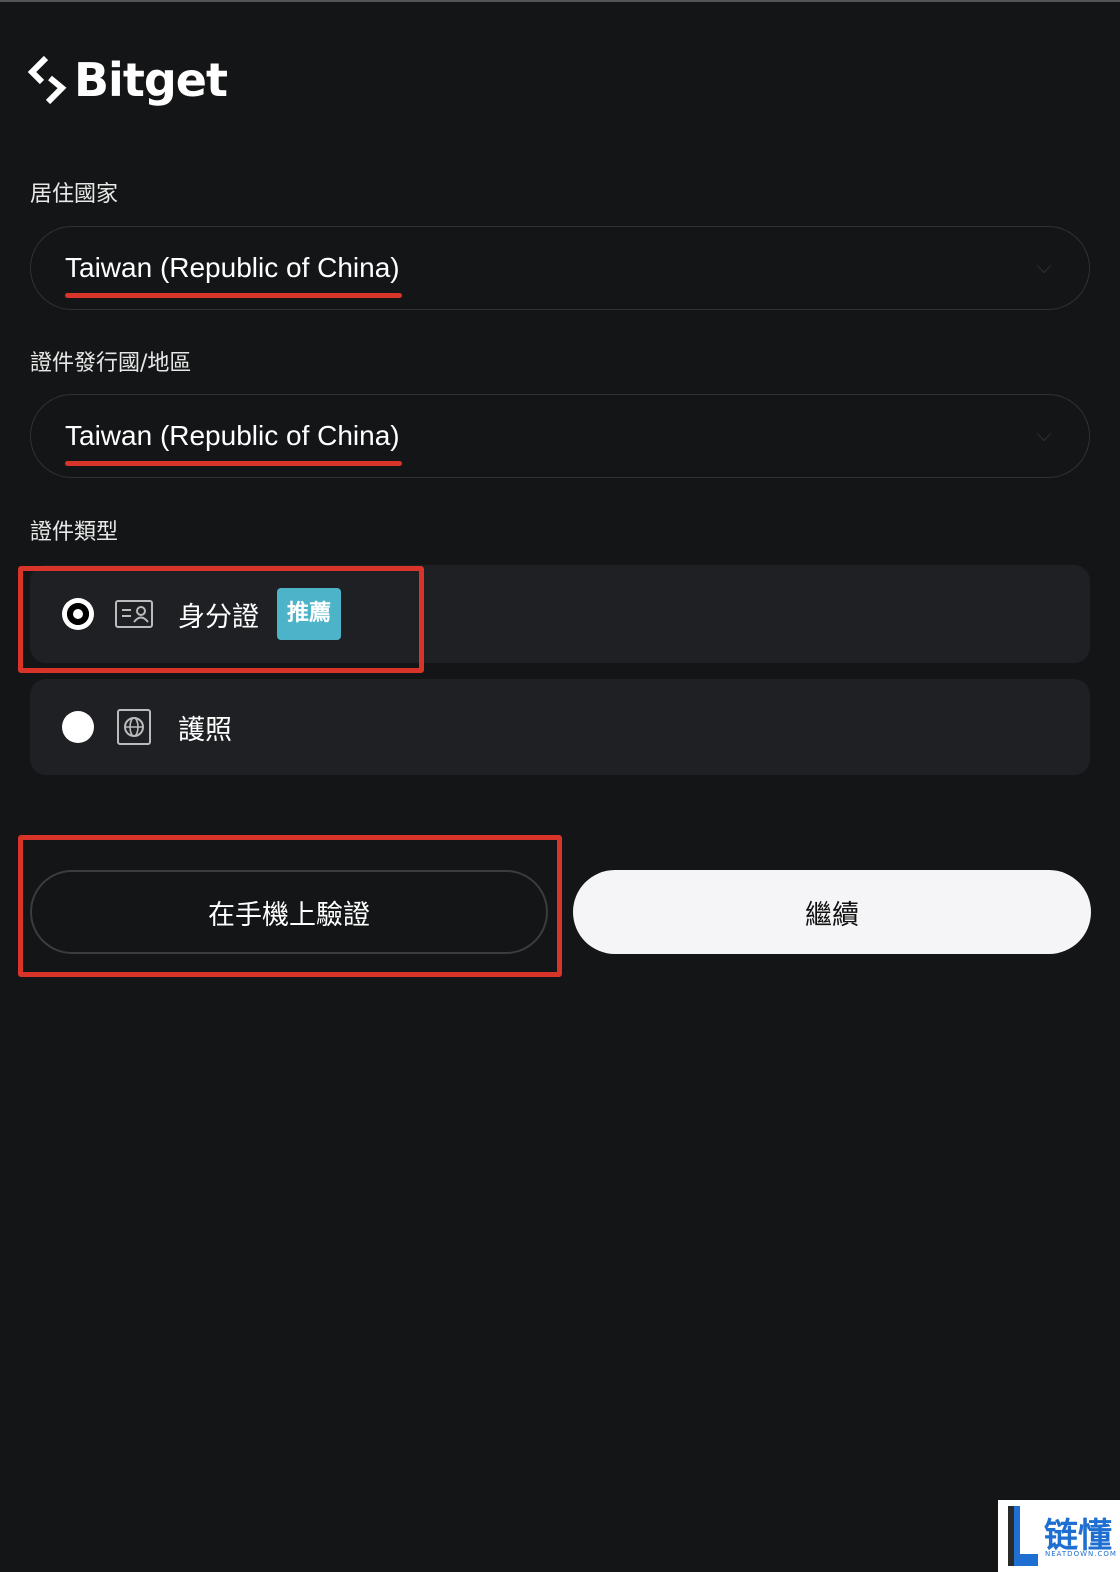 The image size is (1120, 1572). What do you see at coordinates (560, 727) in the screenshot?
I see `option-passport: 護照` at bounding box center [560, 727].